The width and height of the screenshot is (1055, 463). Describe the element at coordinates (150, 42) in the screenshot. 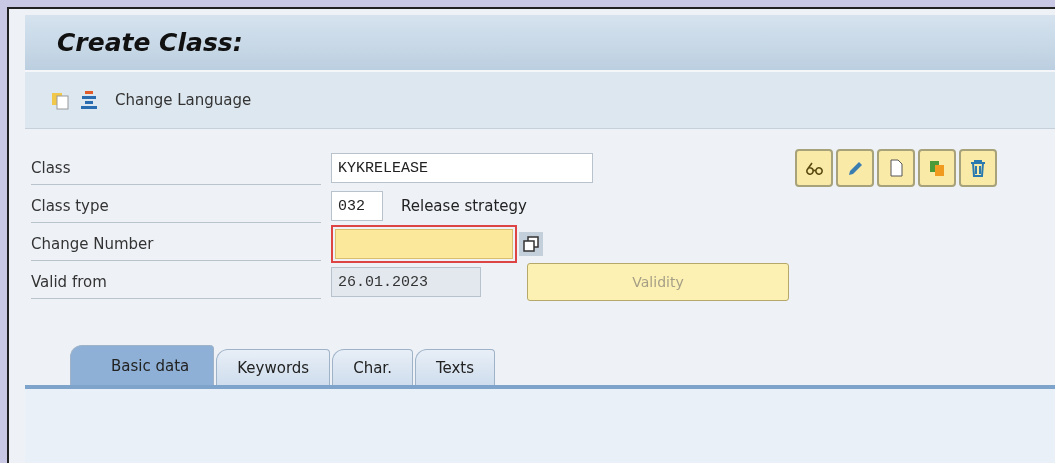

I see `window-title: Create Class:` at that location.